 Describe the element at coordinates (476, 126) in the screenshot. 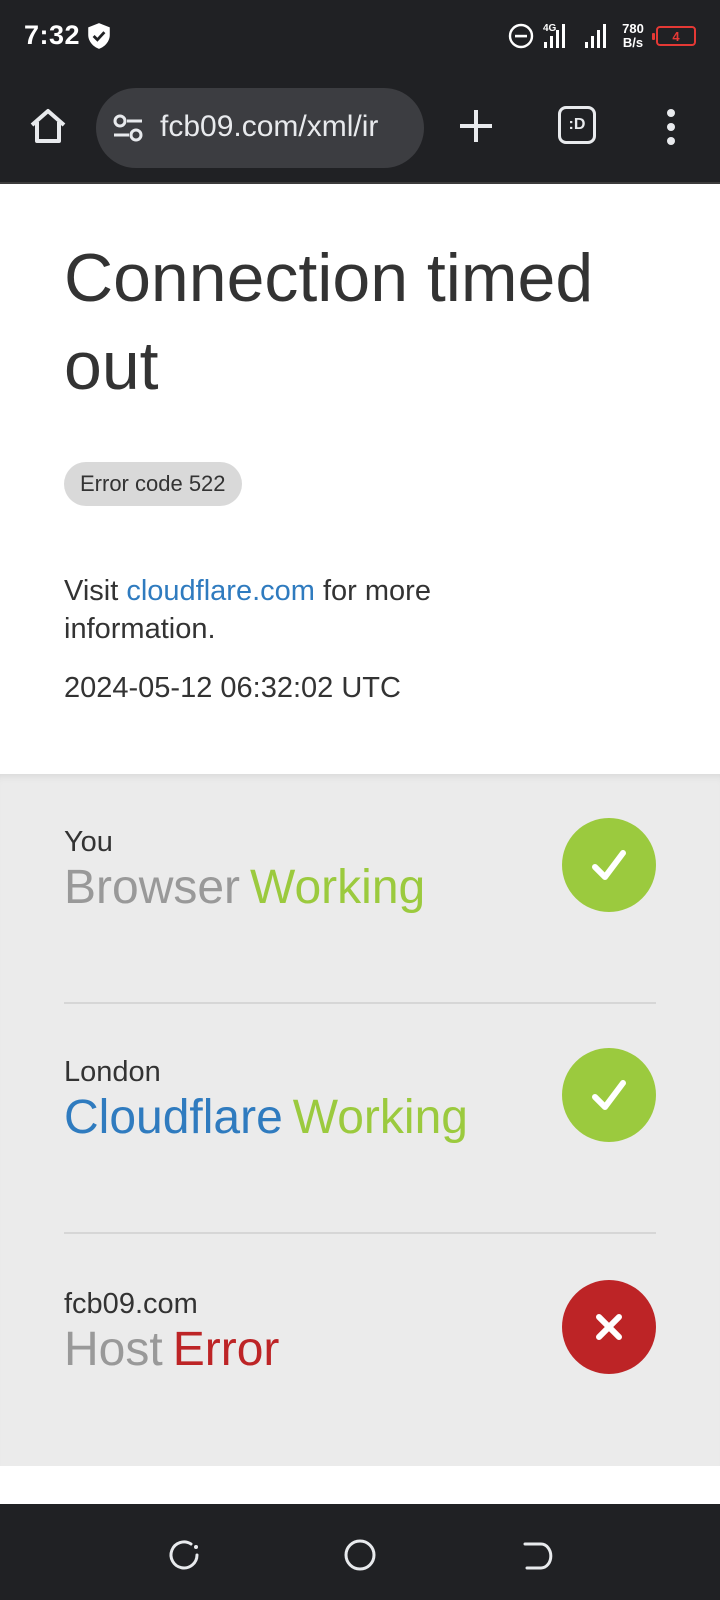

I see `new-tab-icon` at that location.